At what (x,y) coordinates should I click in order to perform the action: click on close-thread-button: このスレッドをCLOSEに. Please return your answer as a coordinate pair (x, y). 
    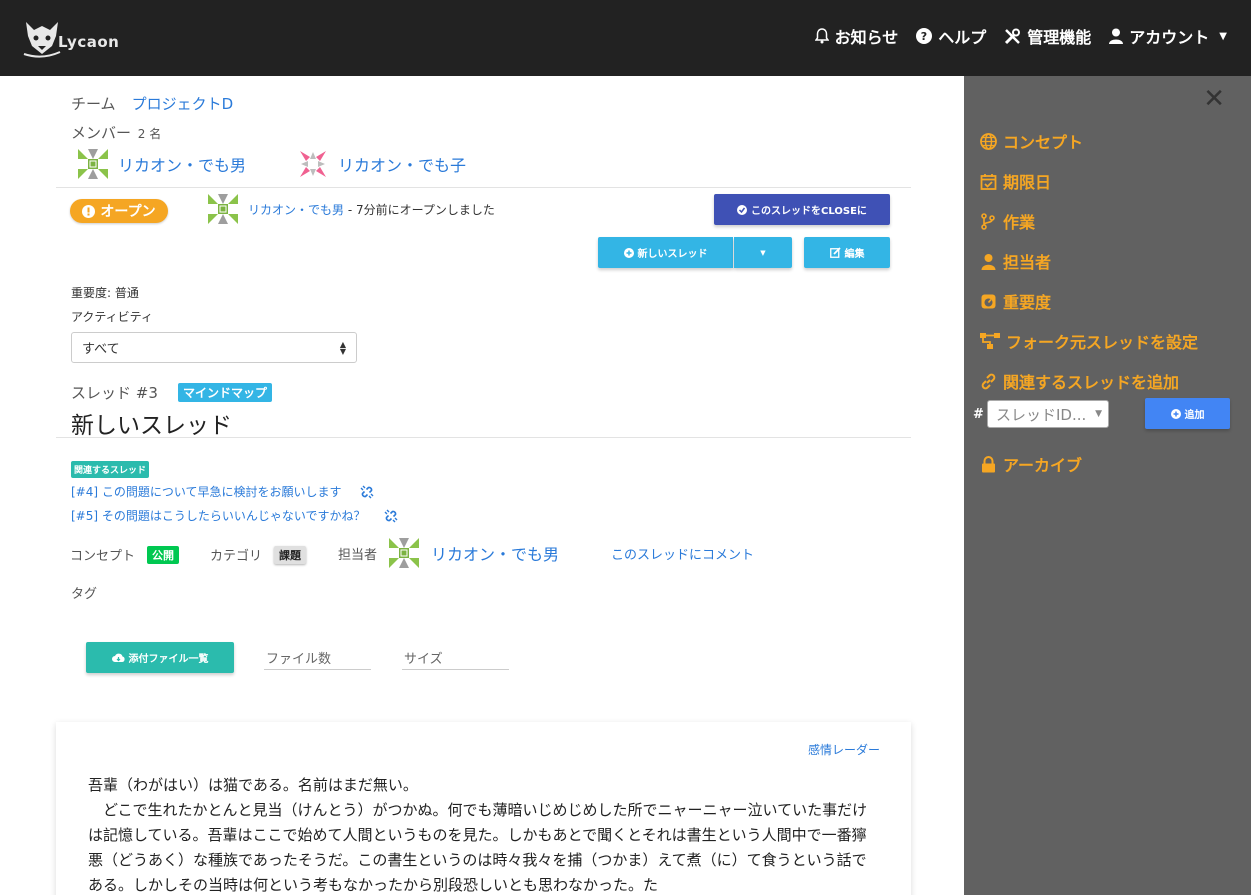
    Looking at the image, I should click on (802, 209).